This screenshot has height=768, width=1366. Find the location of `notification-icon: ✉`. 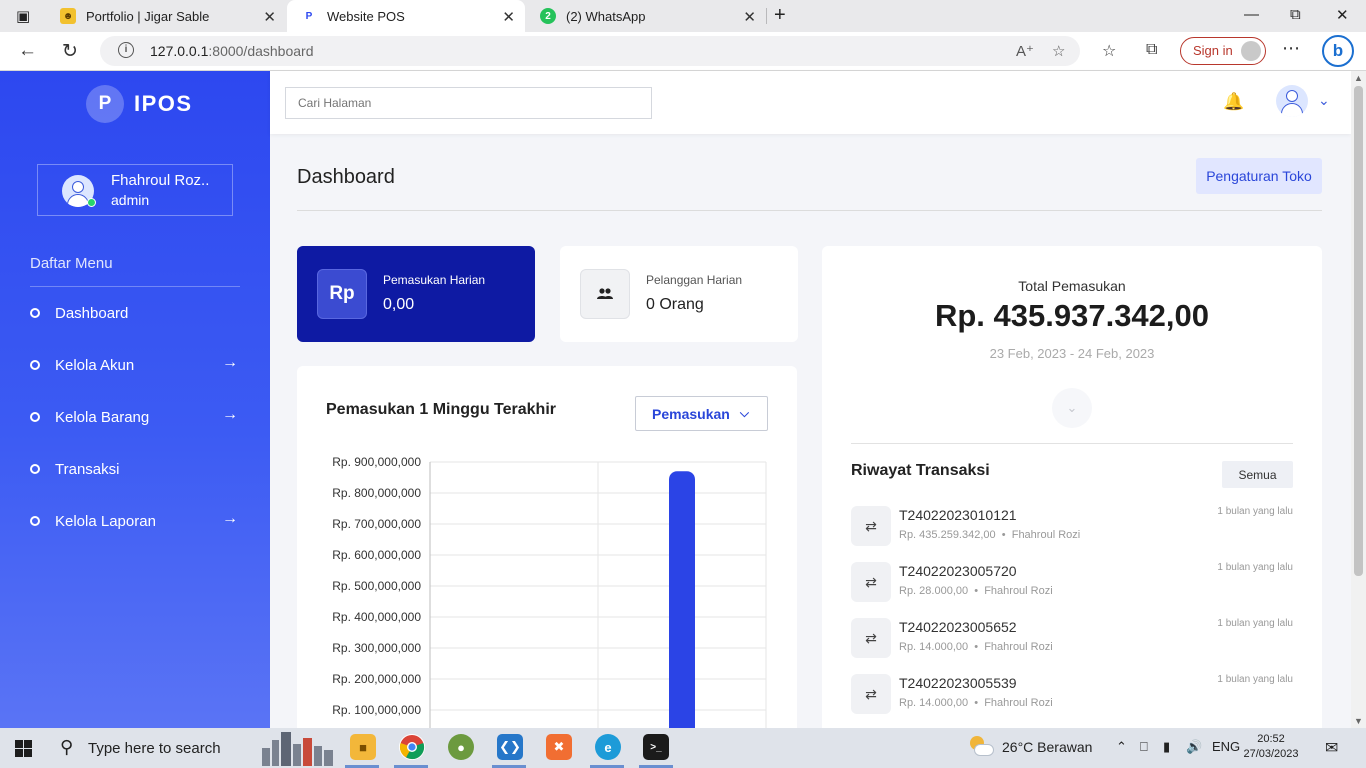

notification-icon: ✉ is located at coordinates (1331, 748).